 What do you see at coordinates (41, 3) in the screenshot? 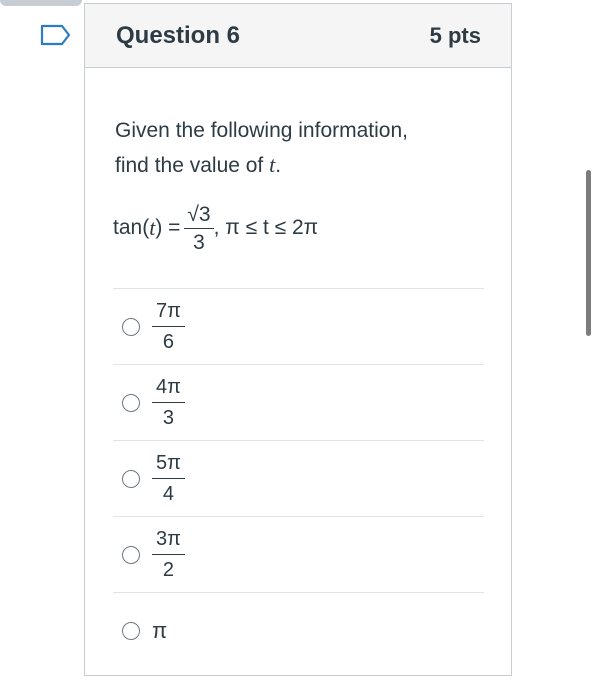
I see `top-tab` at bounding box center [41, 3].